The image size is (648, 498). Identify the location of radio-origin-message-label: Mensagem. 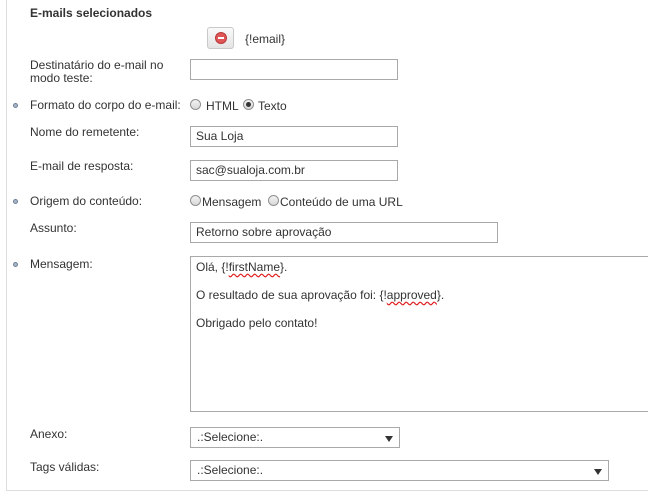
(231, 202).